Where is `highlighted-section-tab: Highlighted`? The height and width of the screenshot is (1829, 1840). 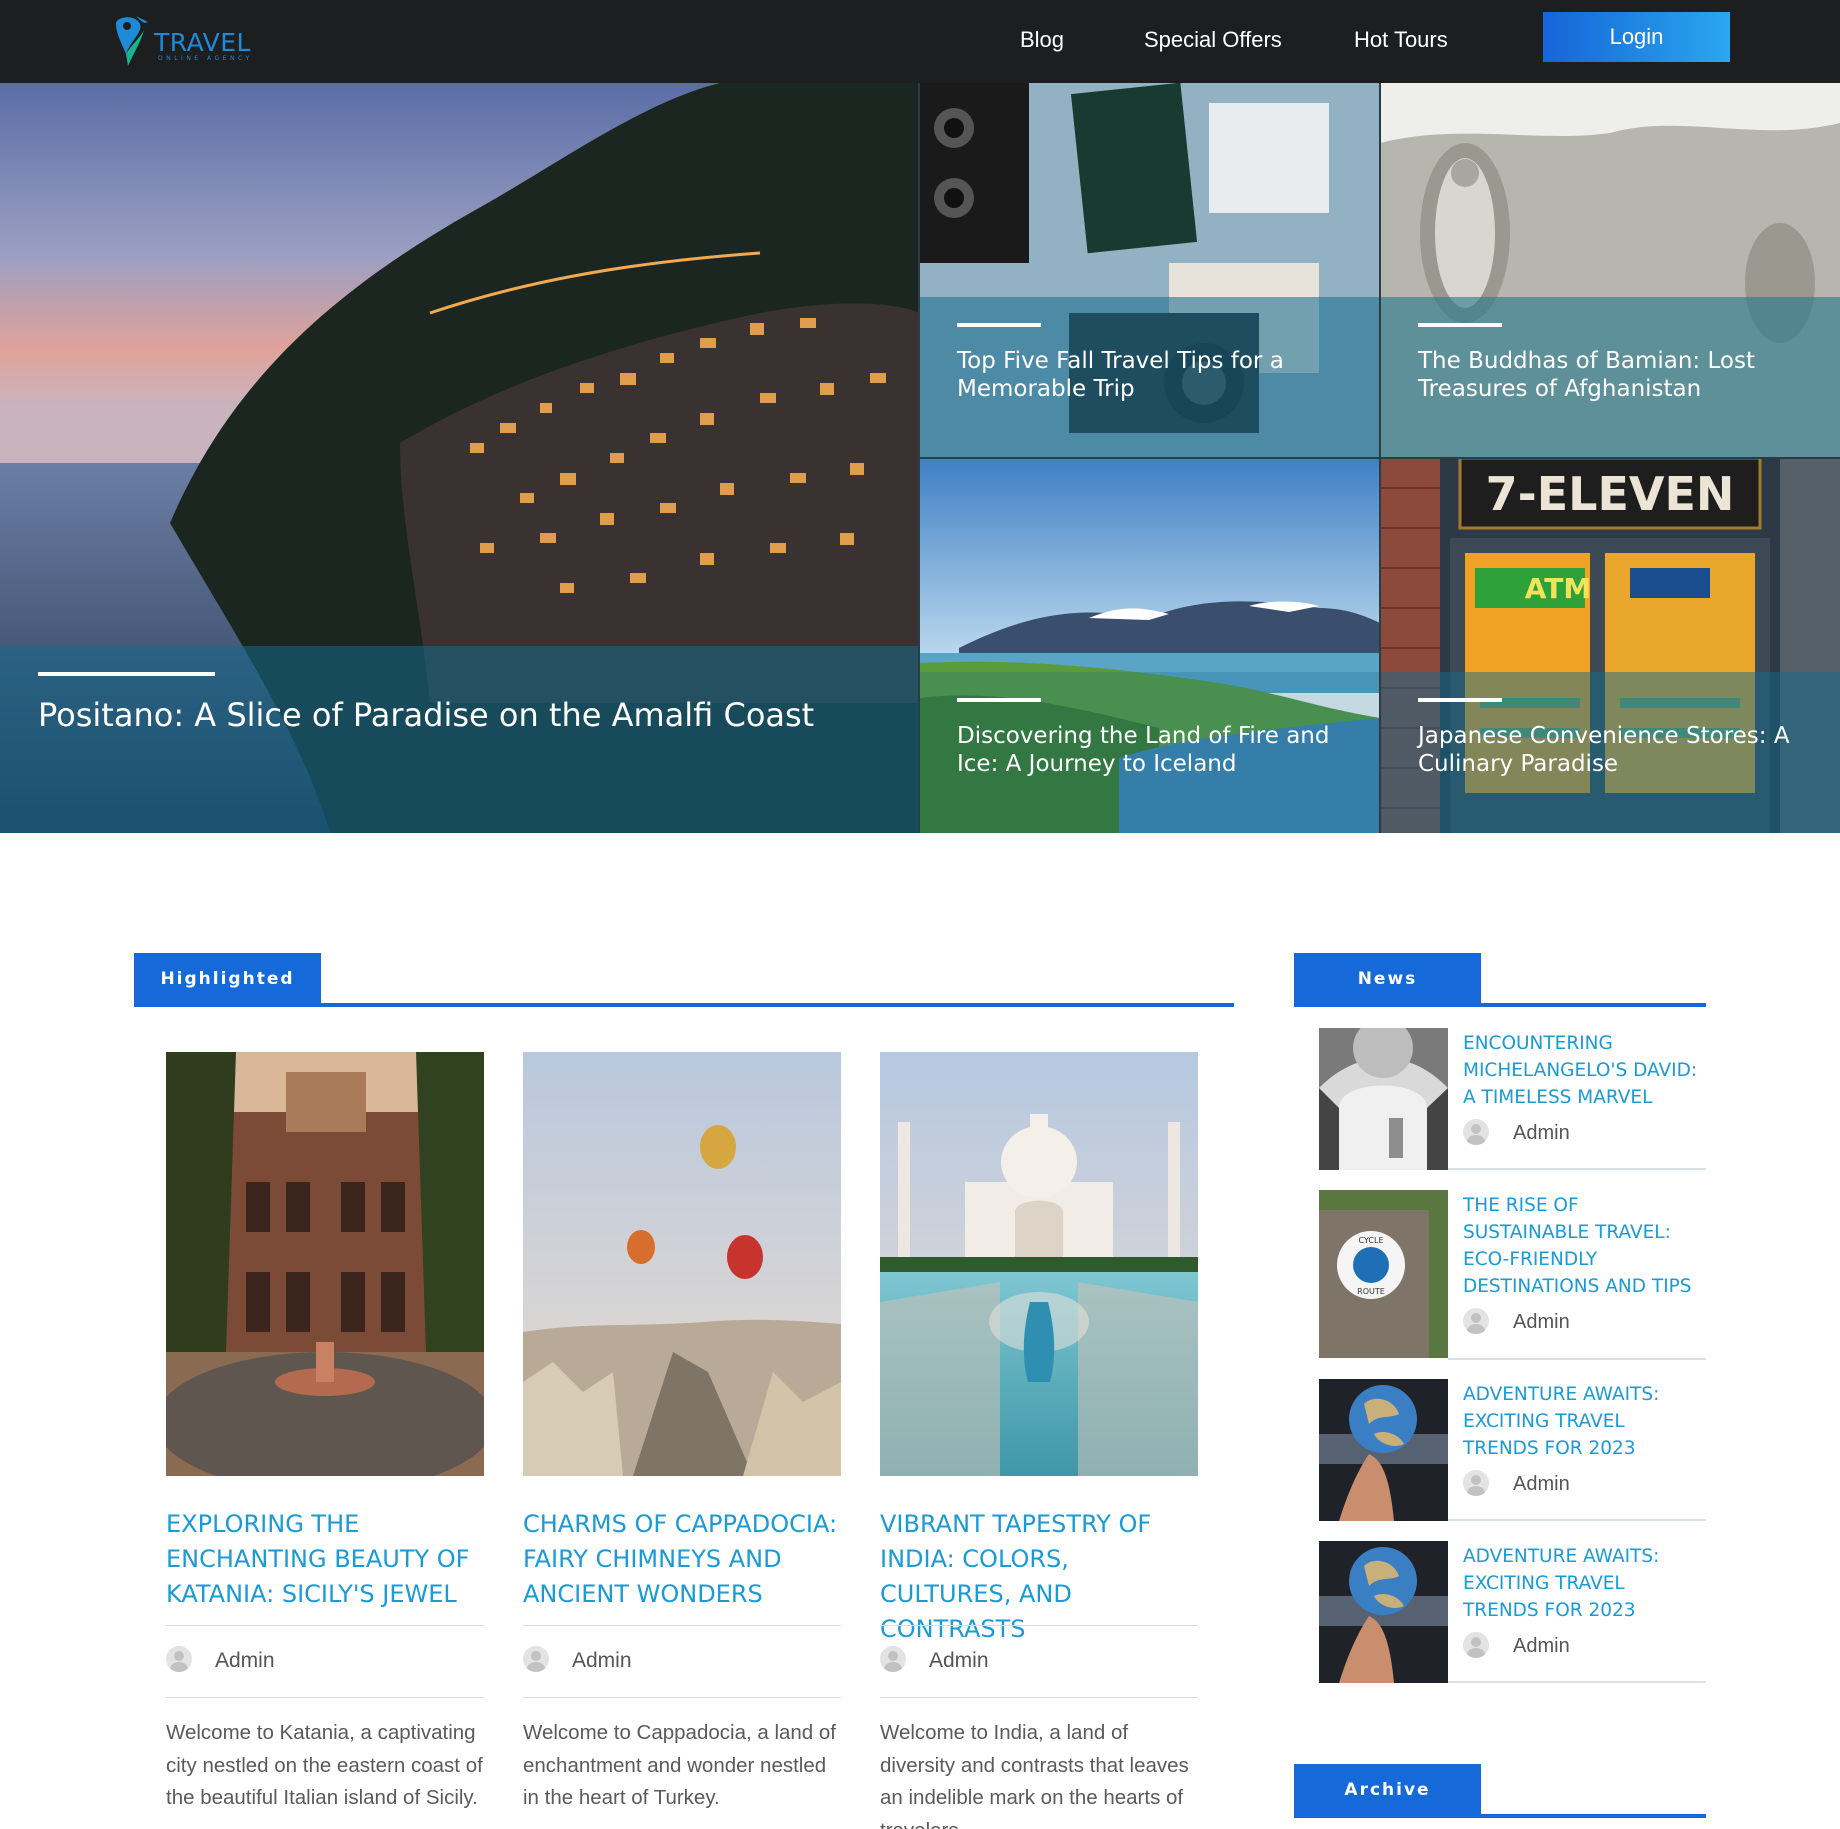
highlighted-section-tab: Highlighted is located at coordinates (227, 979).